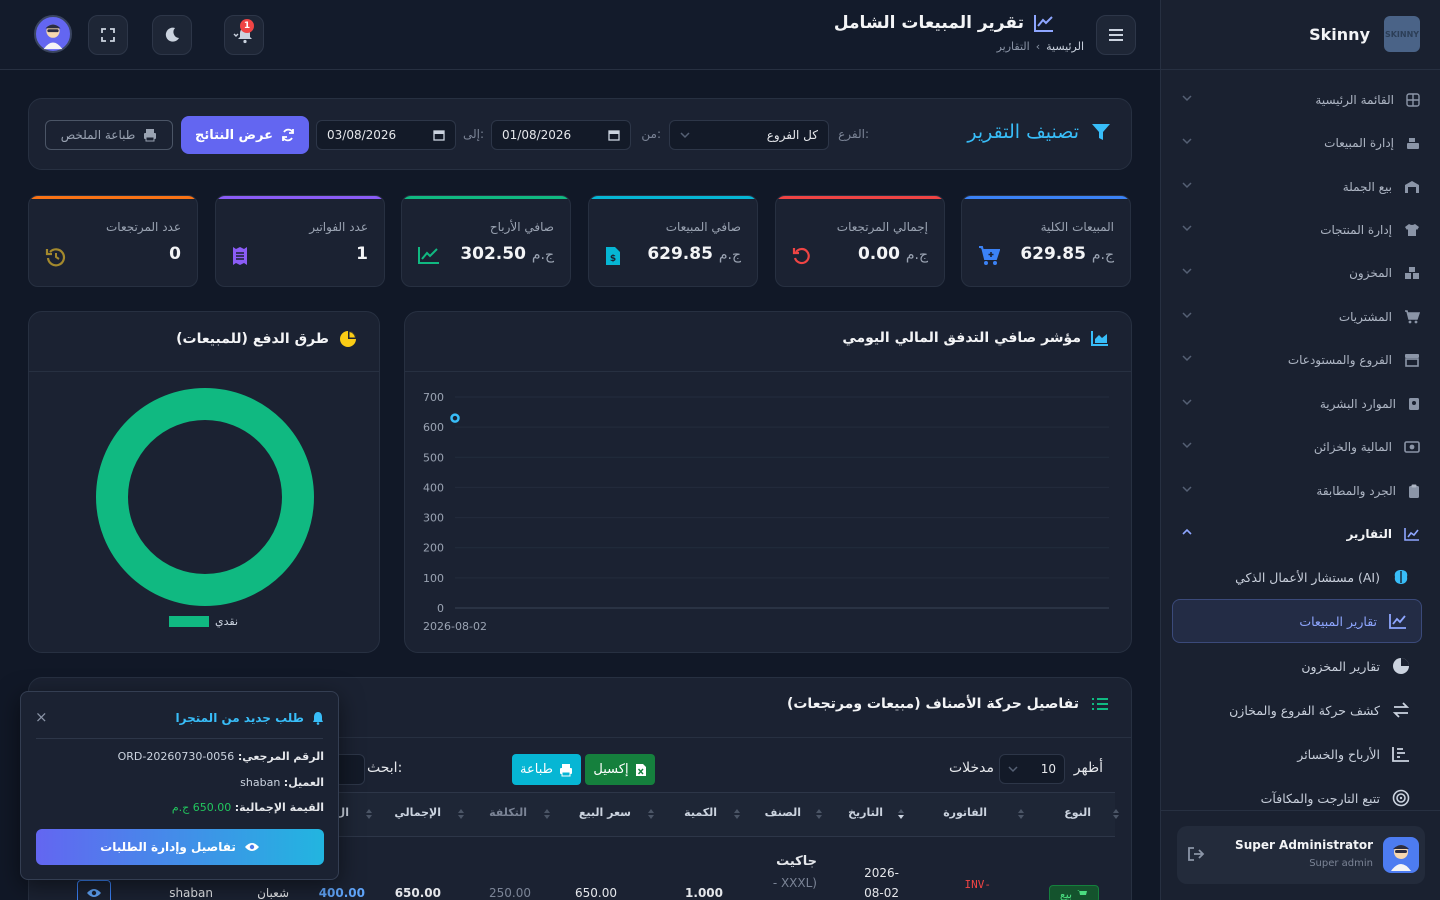 The width and height of the screenshot is (1440, 900). Describe the element at coordinates (175, 254) in the screenshot. I see `stat-number: 0` at that location.